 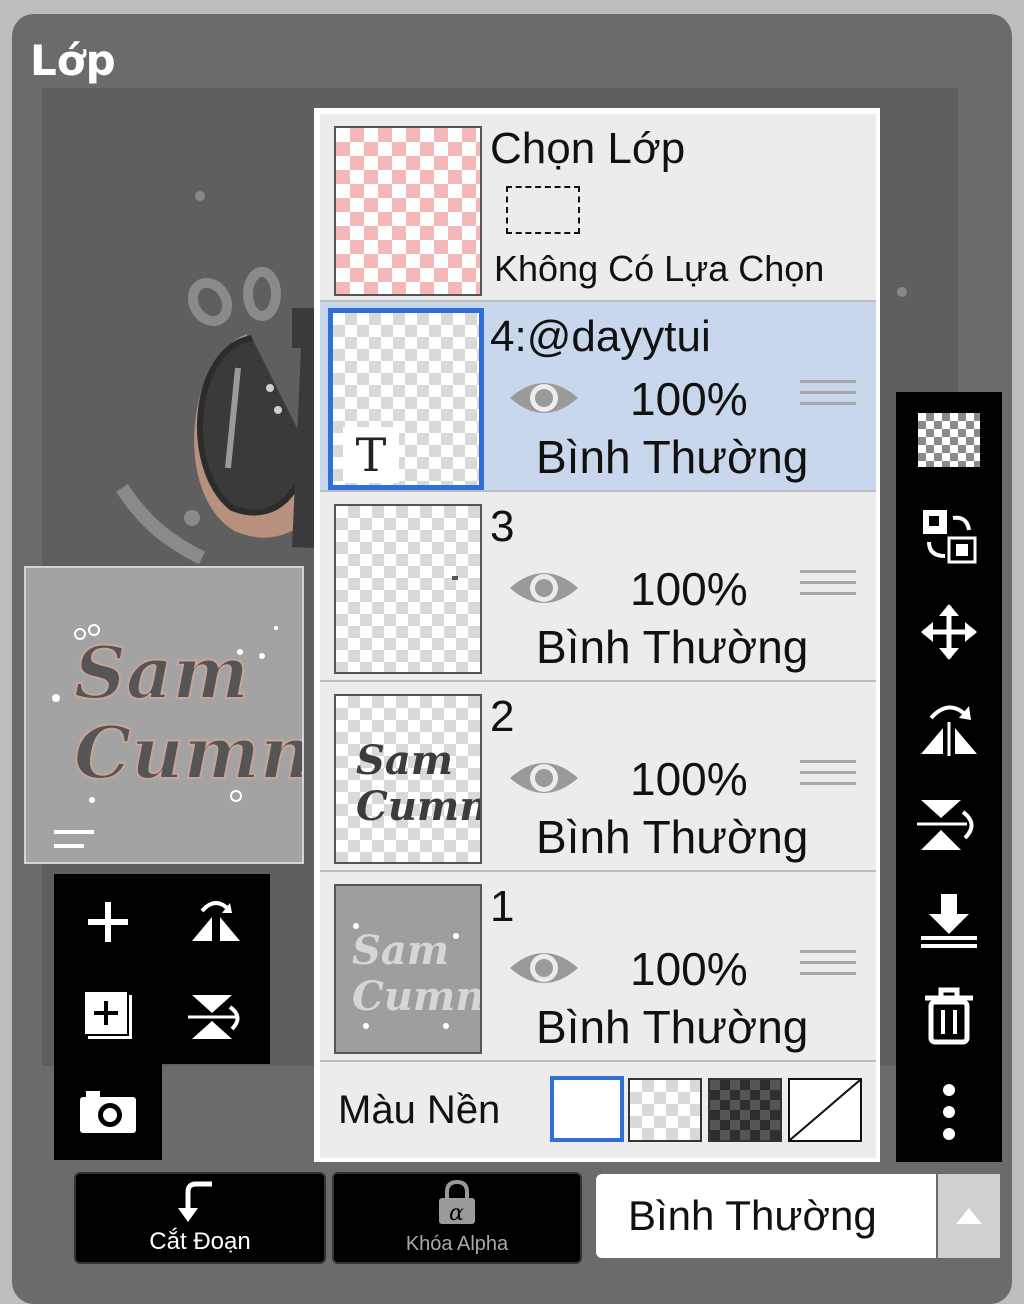 I want to click on canvas-preview: Sam Cumn, so click(x=168, y=715).